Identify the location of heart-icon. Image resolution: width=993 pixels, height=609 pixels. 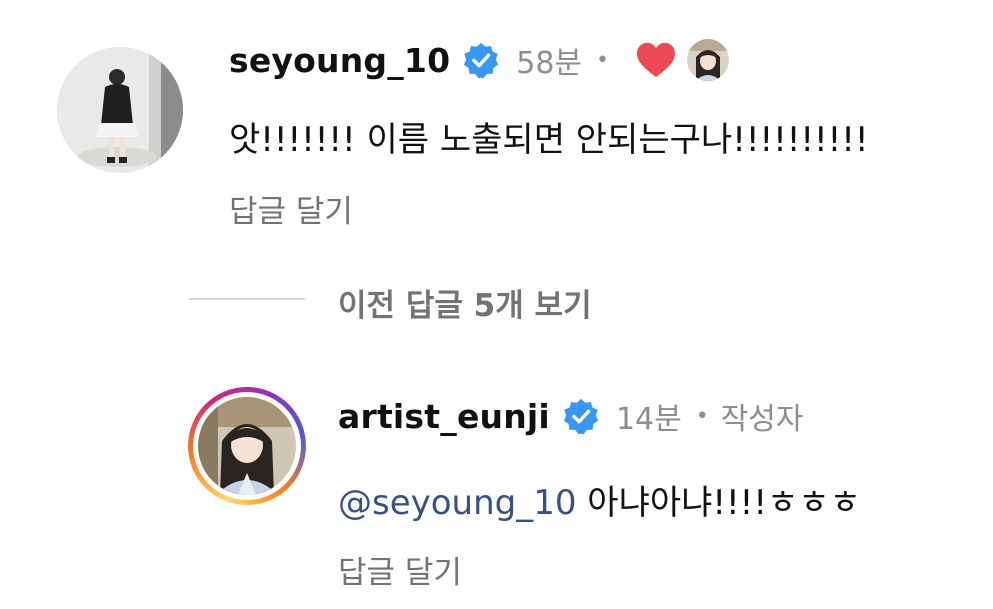
(656, 60).